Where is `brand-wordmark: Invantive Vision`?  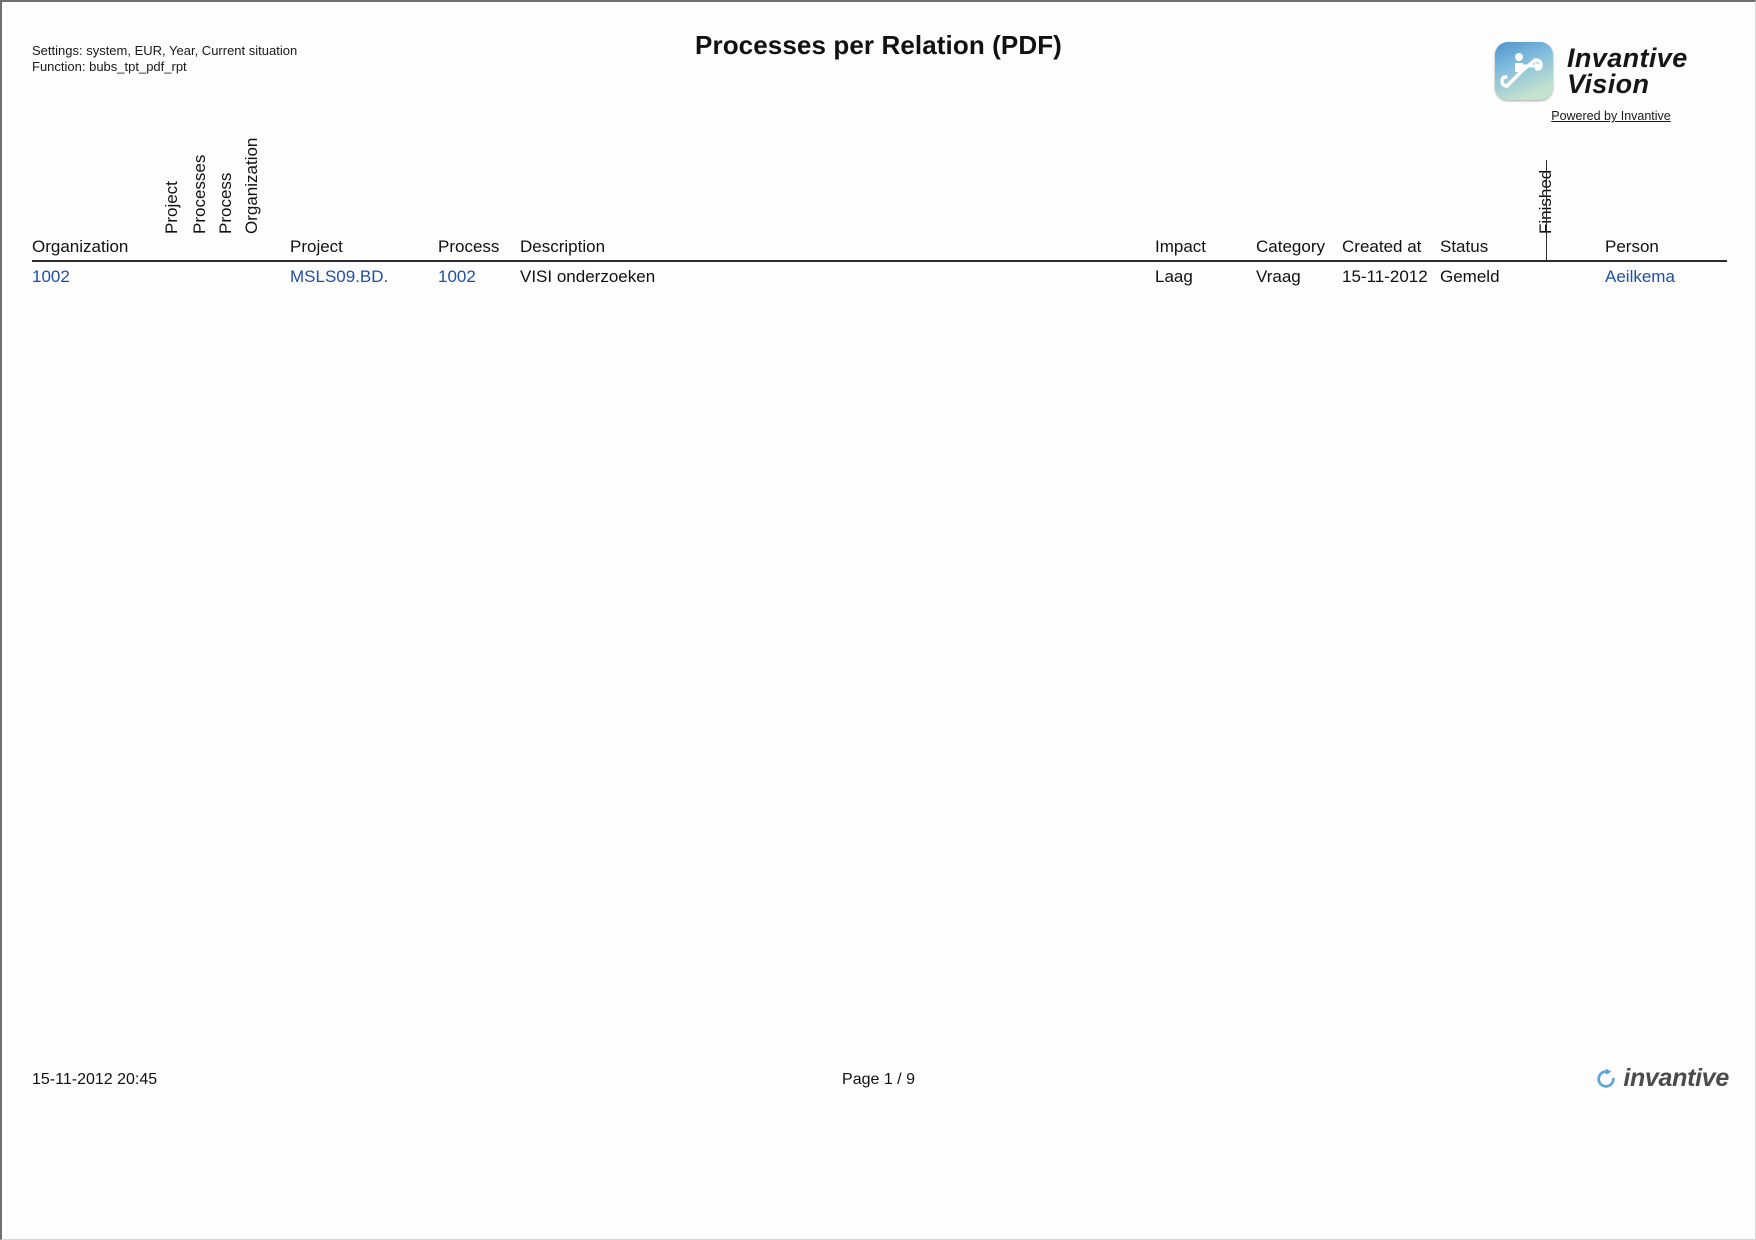 brand-wordmark: Invantive Vision is located at coordinates (1627, 71).